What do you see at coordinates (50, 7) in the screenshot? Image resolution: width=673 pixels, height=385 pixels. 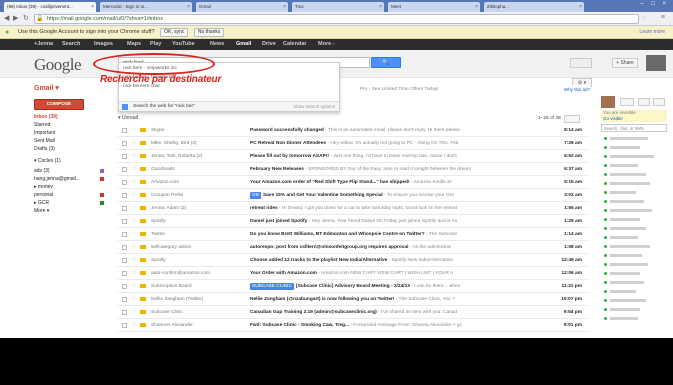 I see `browser-tab: (99) Inbox (39) - cosillprivemmt... ×` at bounding box center [50, 7].